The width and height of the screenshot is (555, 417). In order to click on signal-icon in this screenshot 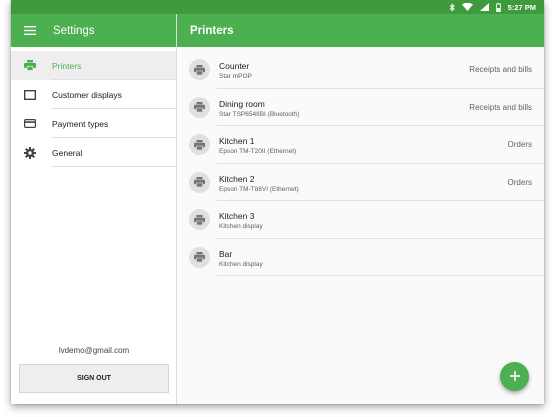, I will do `click(484, 7)`.